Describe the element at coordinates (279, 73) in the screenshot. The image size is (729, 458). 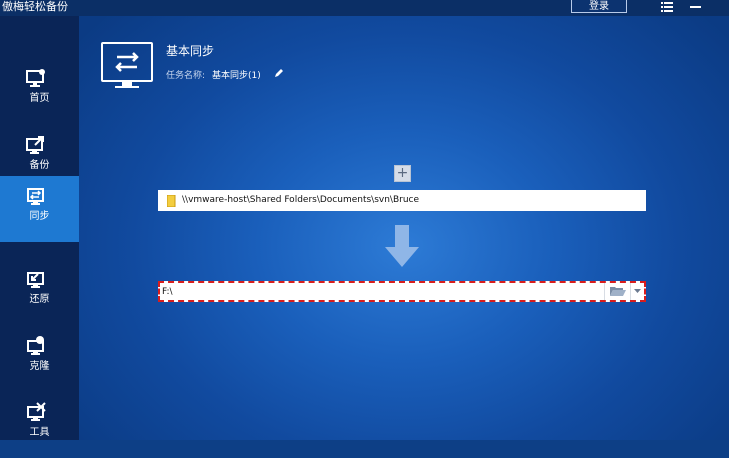
I see `pencil-icon` at that location.